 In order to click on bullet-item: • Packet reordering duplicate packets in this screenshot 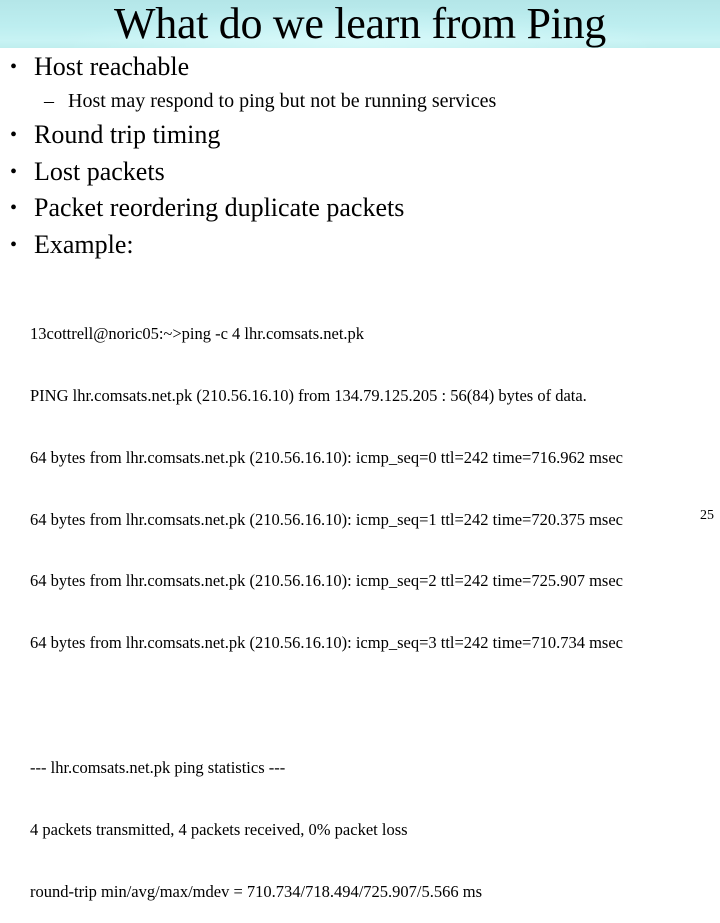, I will do `click(207, 208)`.